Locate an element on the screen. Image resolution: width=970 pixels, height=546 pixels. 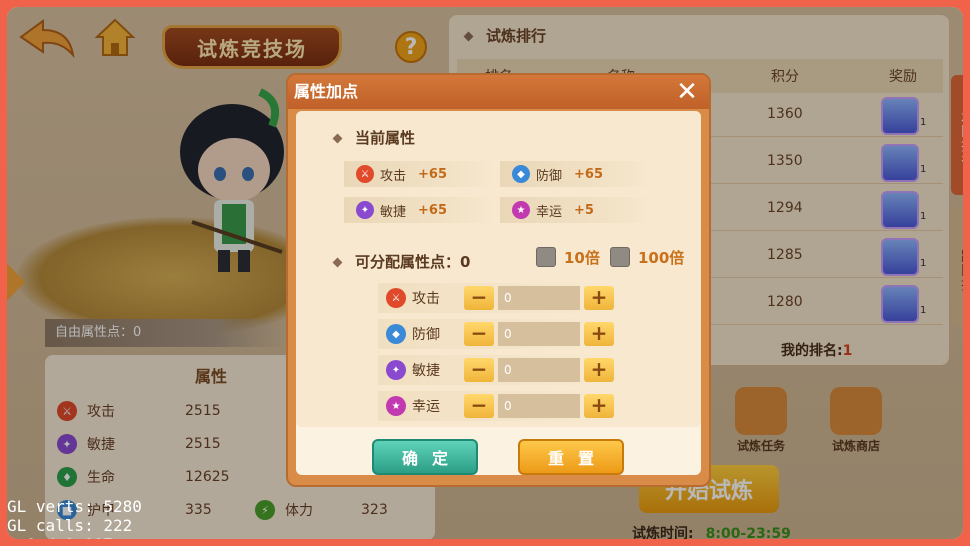
clipboard-icon is located at coordinates (761, 411).